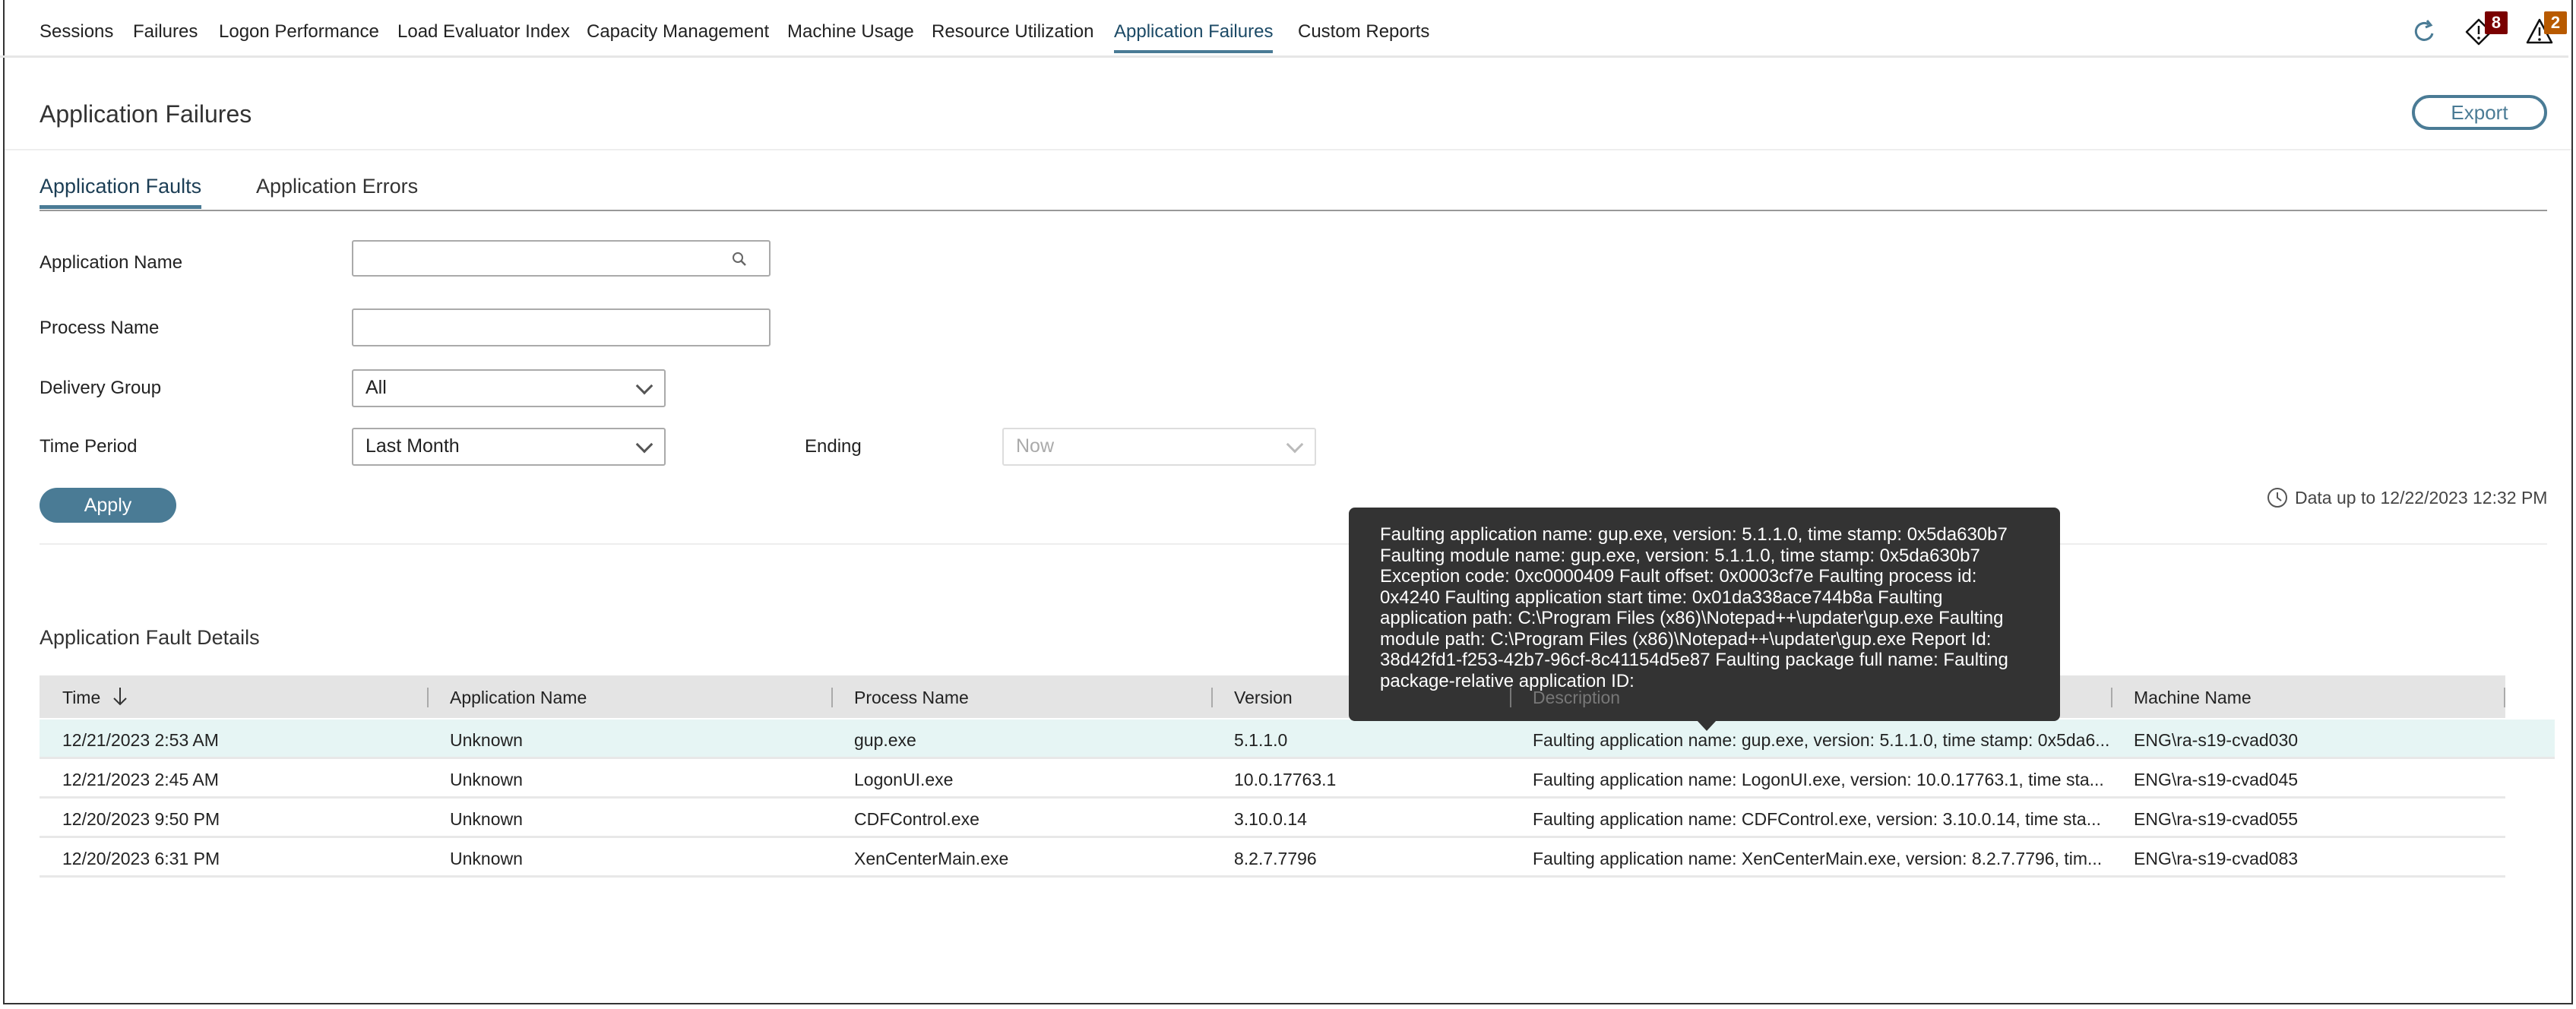 The height and width of the screenshot is (1009, 2576). Describe the element at coordinates (1263, 698) in the screenshot. I see `column-header-version: Version` at that location.